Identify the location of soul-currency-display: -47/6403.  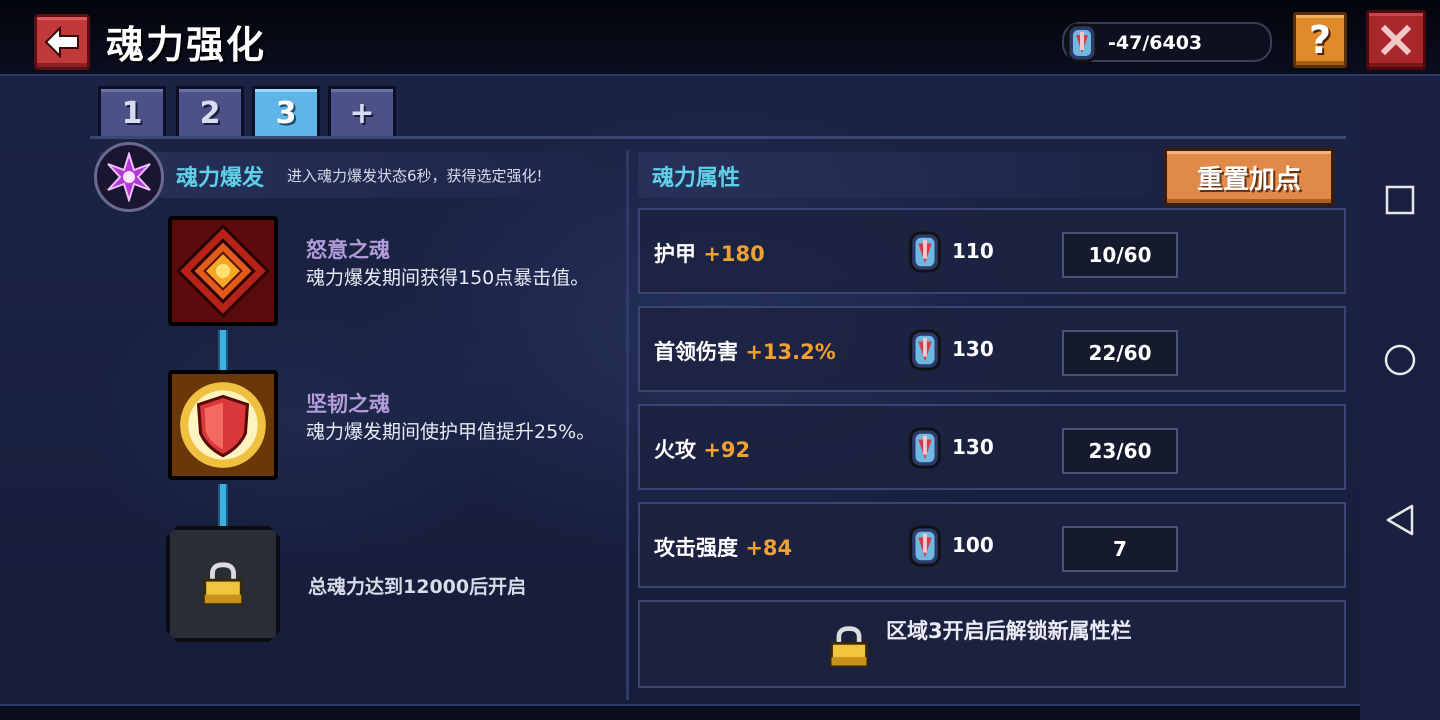
(1167, 42).